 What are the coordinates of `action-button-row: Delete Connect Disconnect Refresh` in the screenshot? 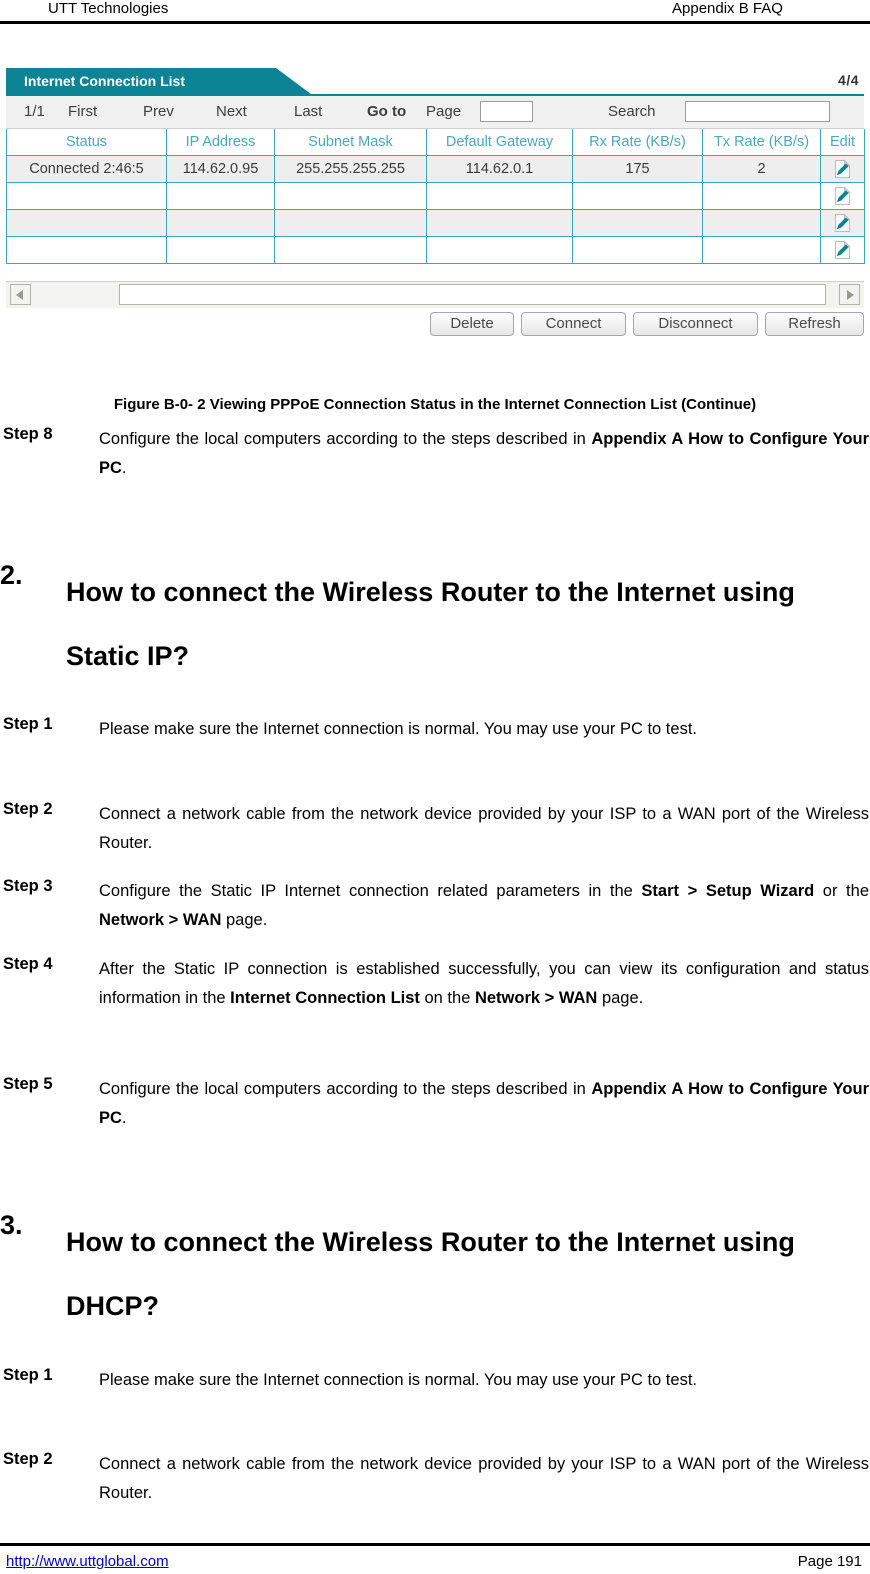 It's located at (435, 325).